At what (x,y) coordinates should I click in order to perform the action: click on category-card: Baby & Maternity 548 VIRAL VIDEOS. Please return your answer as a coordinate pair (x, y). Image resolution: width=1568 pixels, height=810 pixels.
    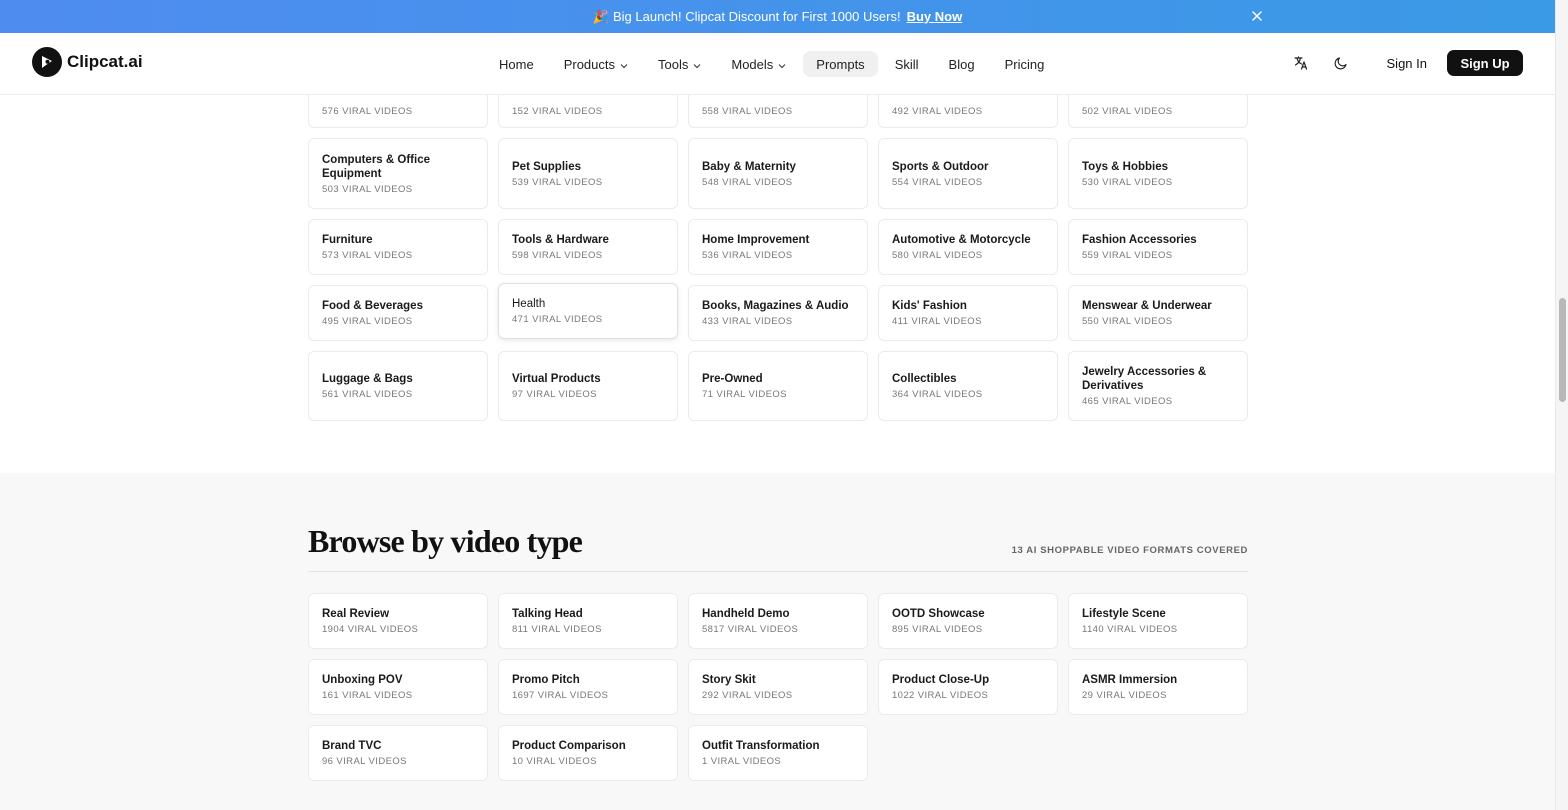
    Looking at the image, I should click on (778, 173).